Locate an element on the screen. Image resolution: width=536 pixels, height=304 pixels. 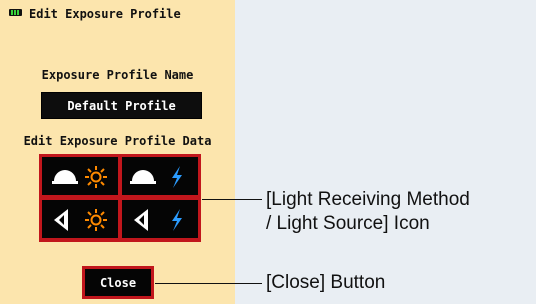
dome-flash-icon is located at coordinates (156, 177).